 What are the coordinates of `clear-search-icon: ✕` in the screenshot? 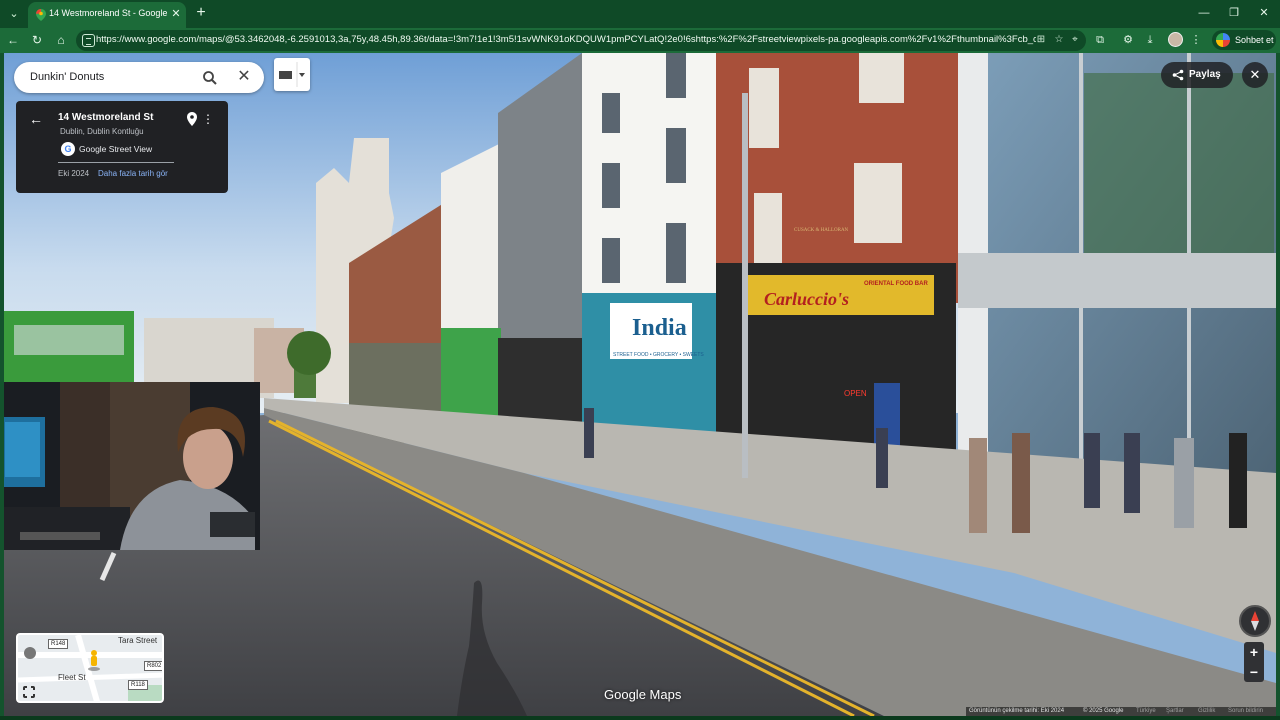 It's located at (244, 77).